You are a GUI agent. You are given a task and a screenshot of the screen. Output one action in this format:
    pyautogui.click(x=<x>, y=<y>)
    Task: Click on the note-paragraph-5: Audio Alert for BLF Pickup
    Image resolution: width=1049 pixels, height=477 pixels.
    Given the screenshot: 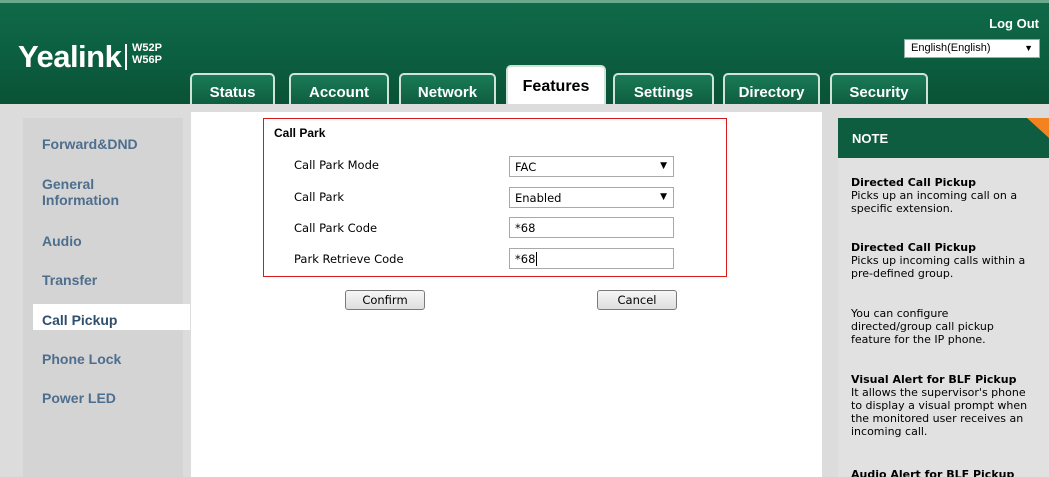 What is the action you would take?
    pyautogui.click(x=945, y=472)
    